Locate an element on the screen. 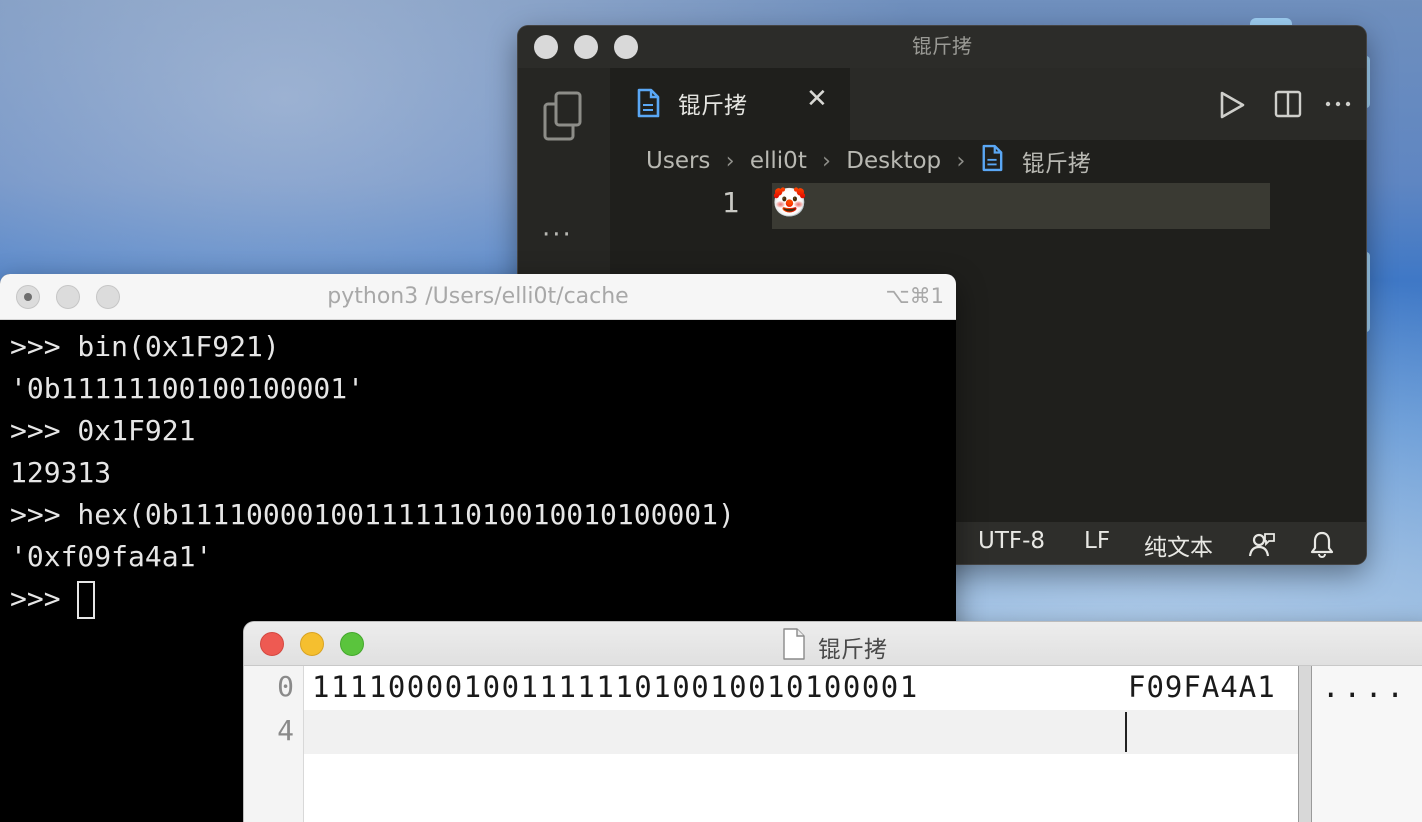 This screenshot has width=1422, height=822. breadcrumb: Users › elli0t › Desktop › 锟斤拷 is located at coordinates (868, 161).